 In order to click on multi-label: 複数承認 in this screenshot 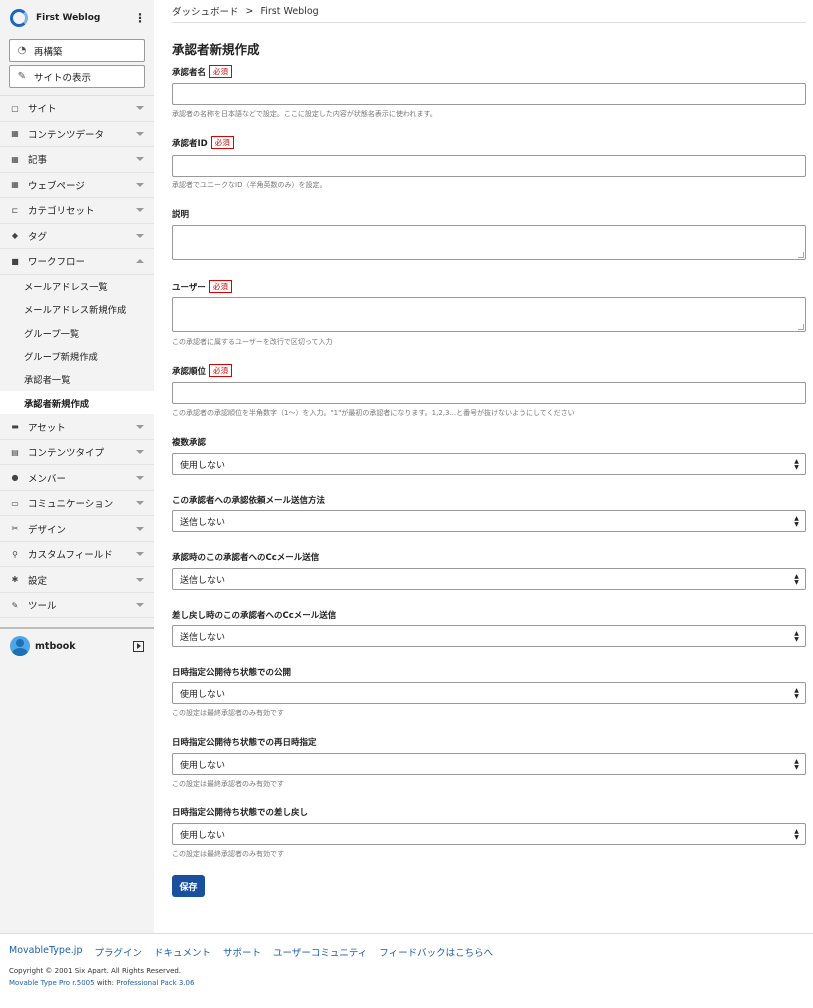, I will do `click(189, 442)`.